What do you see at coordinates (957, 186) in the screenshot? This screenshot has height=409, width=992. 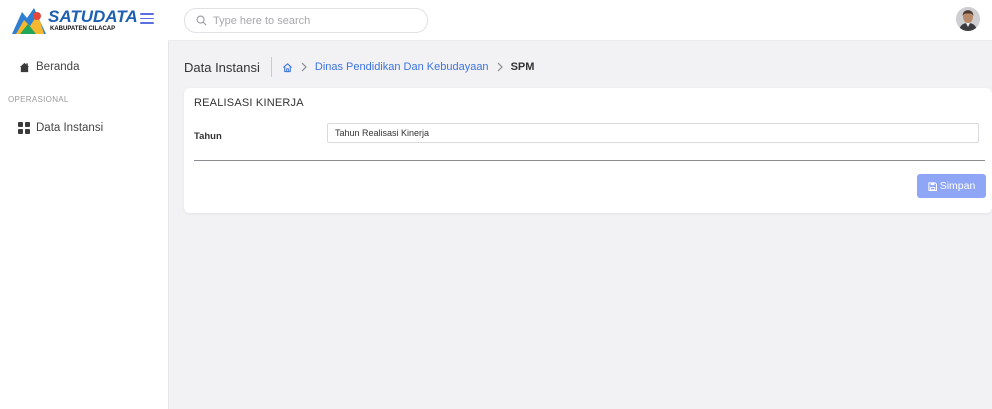 I see `save-button-label: Simpan` at bounding box center [957, 186].